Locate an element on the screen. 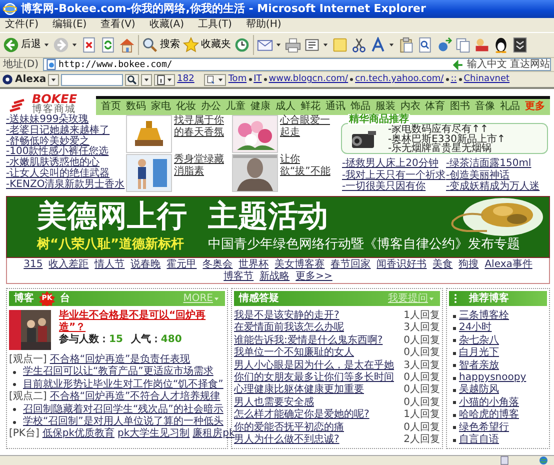 This screenshot has height=465, width=554. question-link: 你们的女朋友最多让你们等多长时间 is located at coordinates (314, 378).